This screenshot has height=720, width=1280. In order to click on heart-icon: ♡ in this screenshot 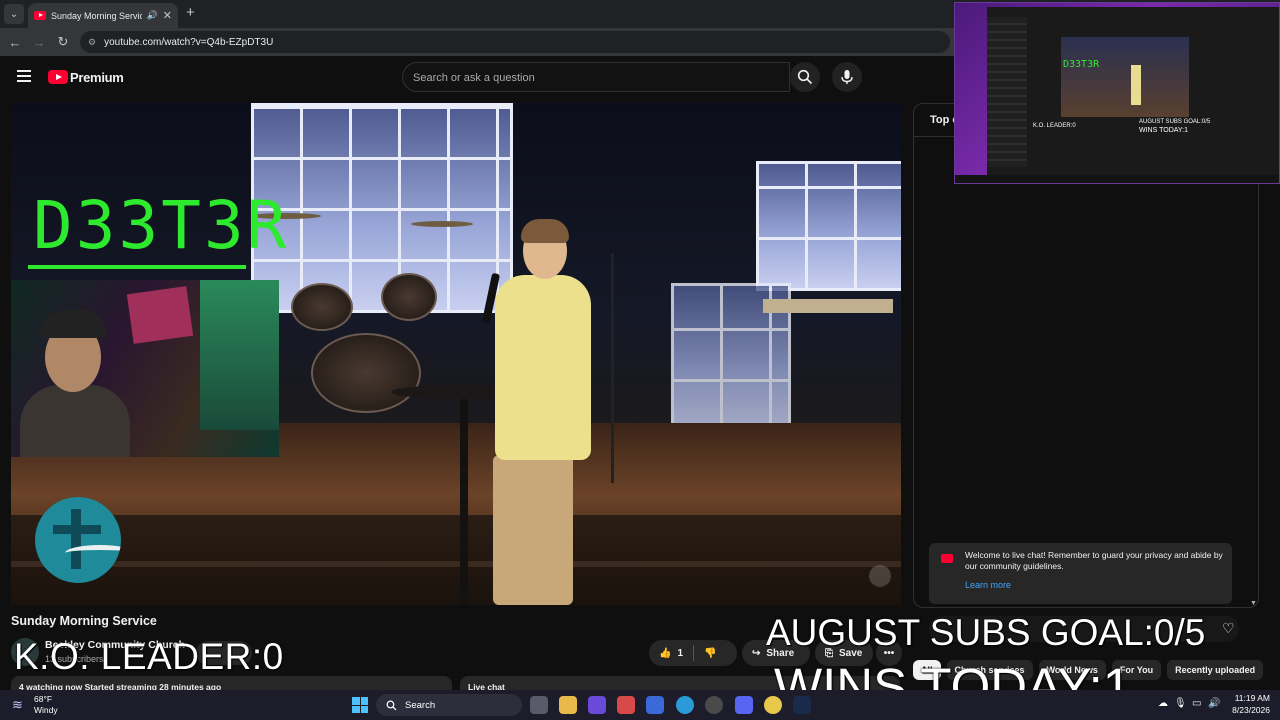, I will do `click(1228, 628)`.